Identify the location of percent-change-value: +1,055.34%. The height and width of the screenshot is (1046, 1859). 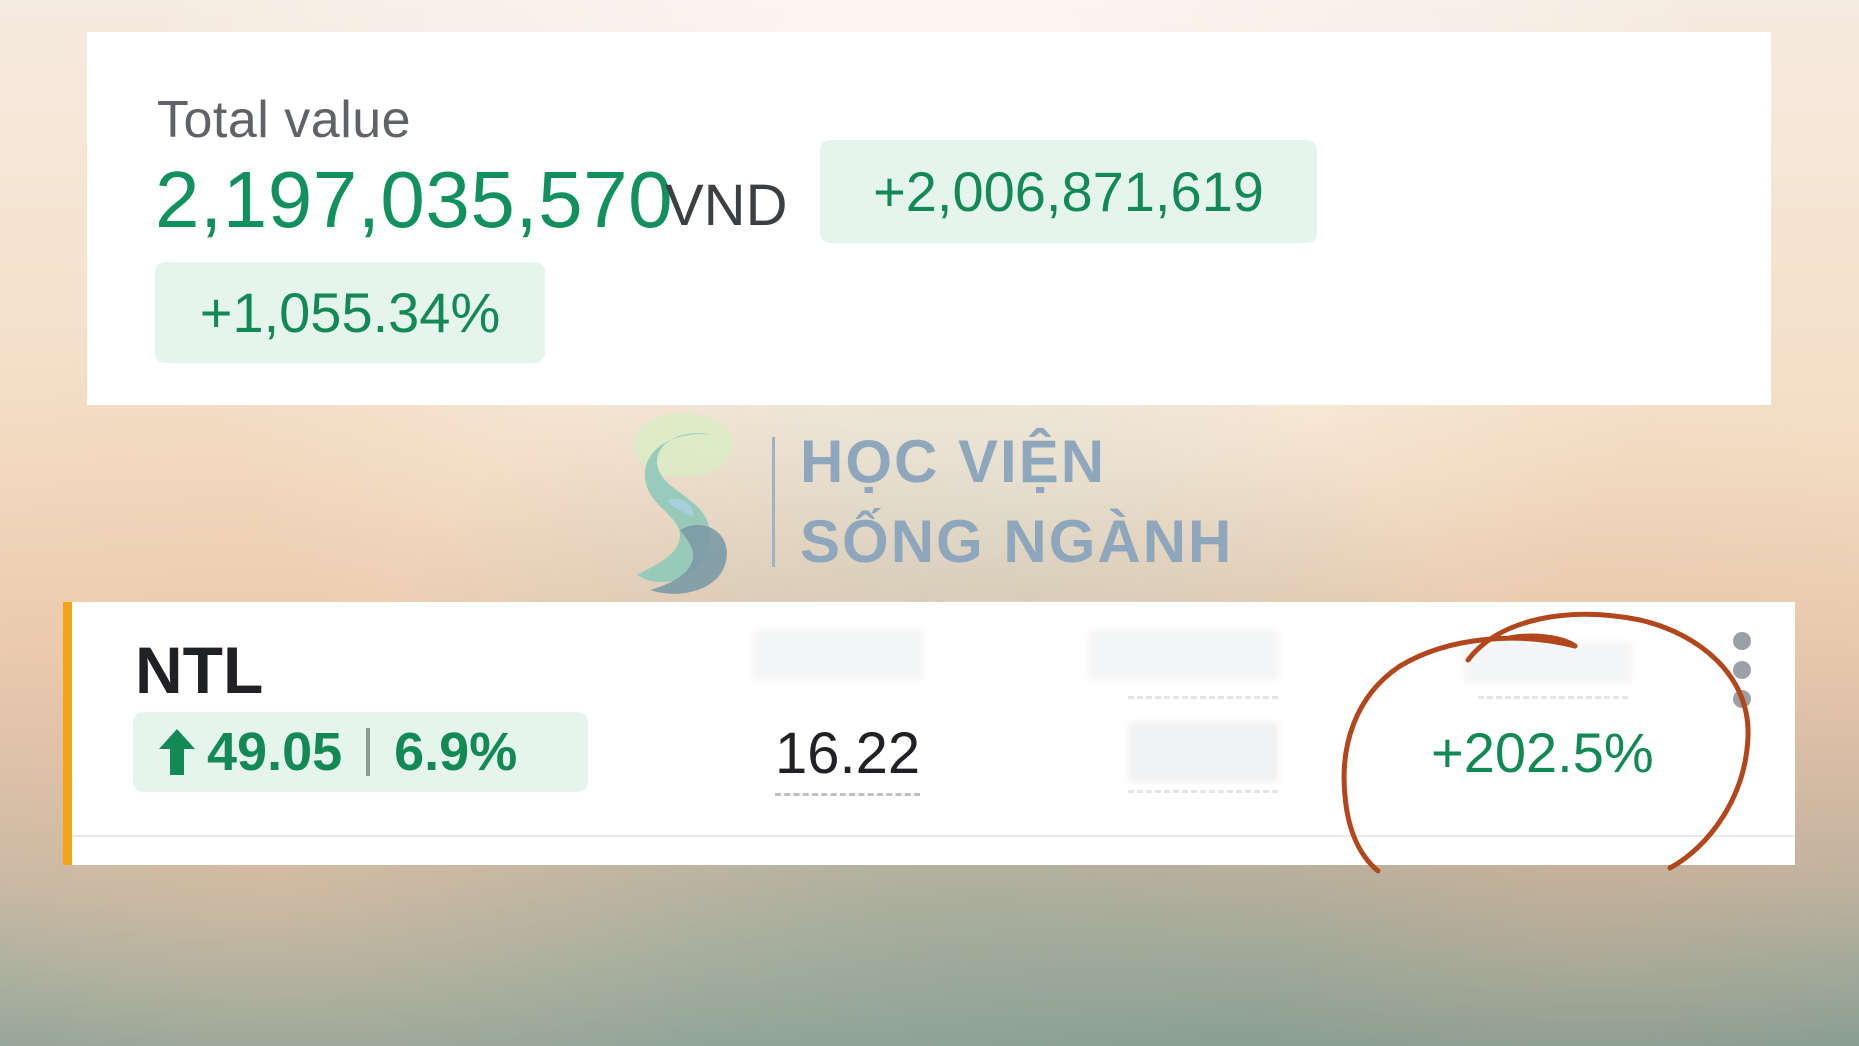
(350, 312).